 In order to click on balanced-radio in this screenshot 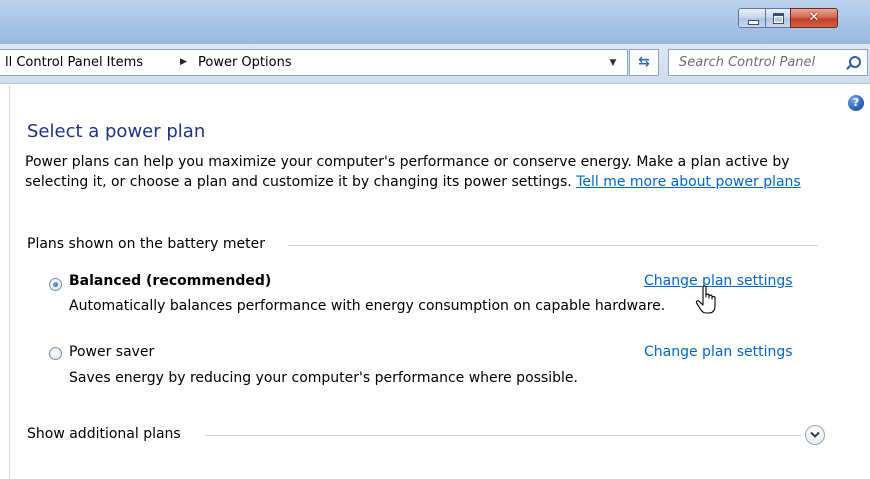, I will do `click(55, 284)`.